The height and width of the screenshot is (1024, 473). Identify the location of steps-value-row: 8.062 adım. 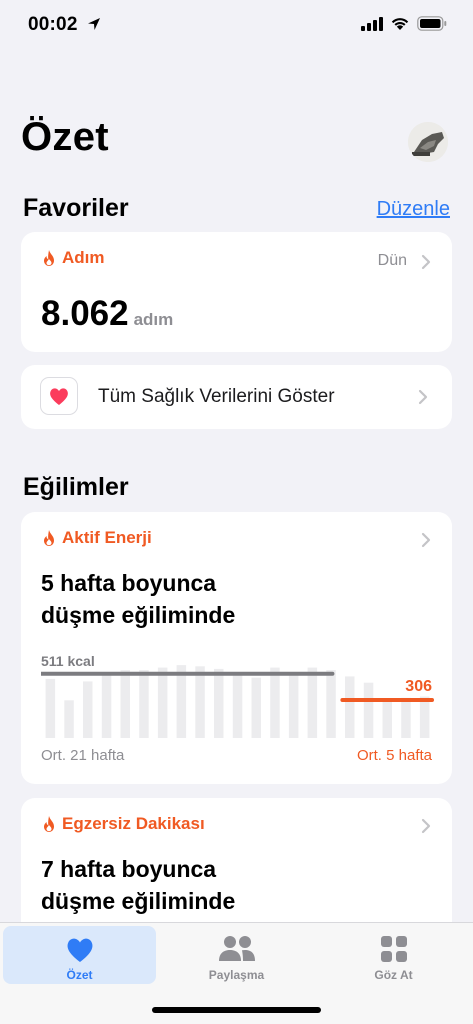
(107, 314).